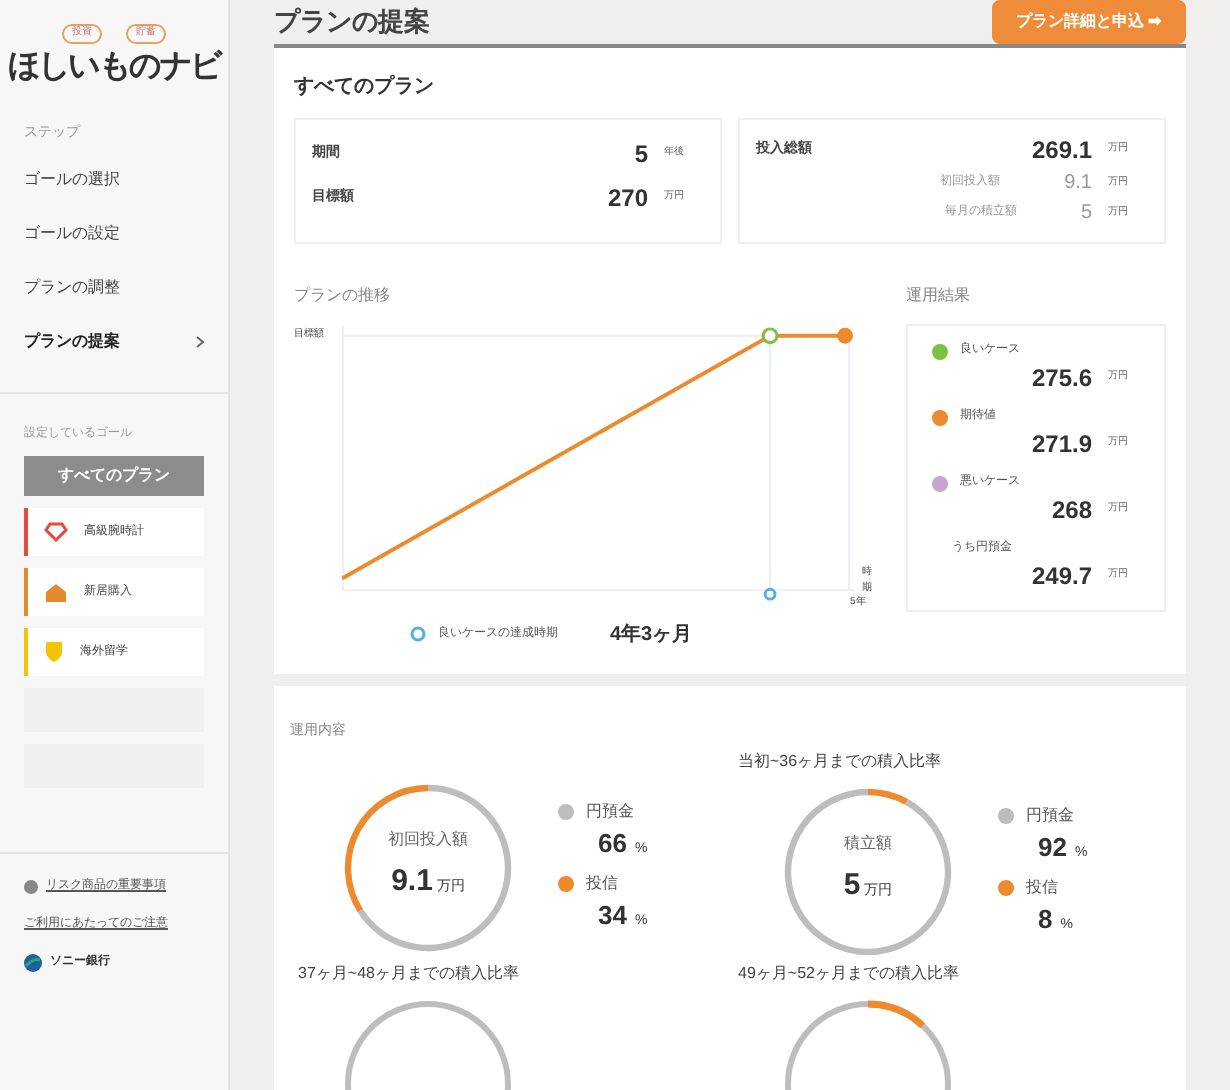 Image resolution: width=1230 pixels, height=1090 pixels. Describe the element at coordinates (868, 844) in the screenshot. I see `donut-label: 積立額` at that location.